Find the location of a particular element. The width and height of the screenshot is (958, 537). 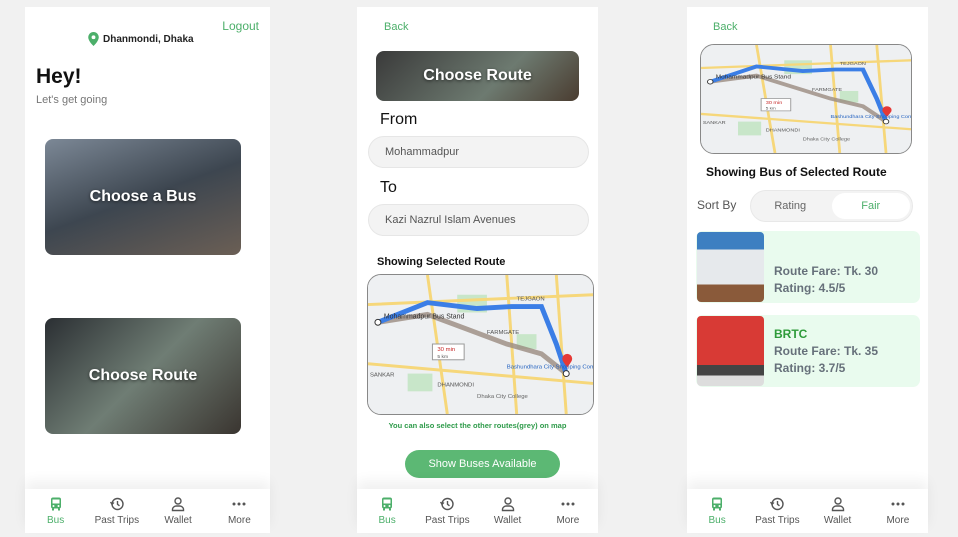

showing-route-title: Showing Selected Route is located at coordinates (441, 262).